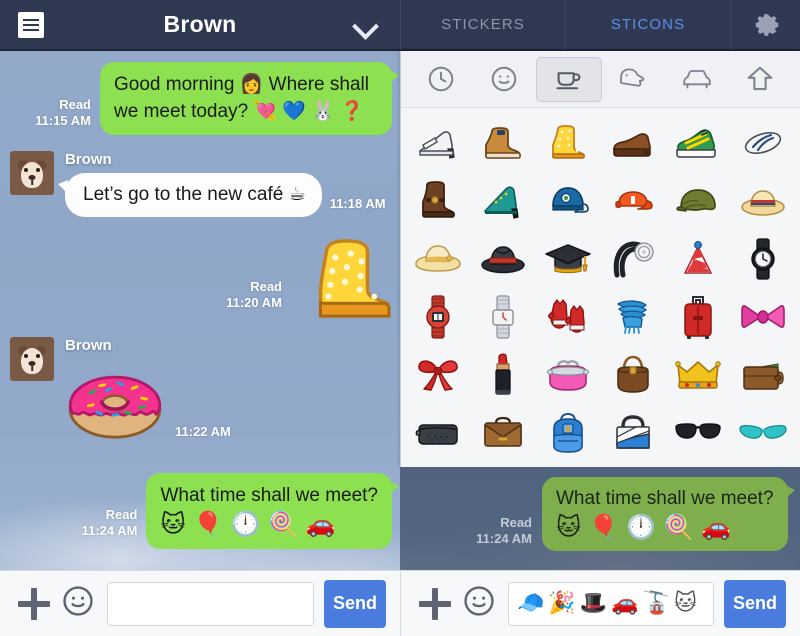  Describe the element at coordinates (698, 375) in the screenshot. I see `sticker-gold-crown` at that location.